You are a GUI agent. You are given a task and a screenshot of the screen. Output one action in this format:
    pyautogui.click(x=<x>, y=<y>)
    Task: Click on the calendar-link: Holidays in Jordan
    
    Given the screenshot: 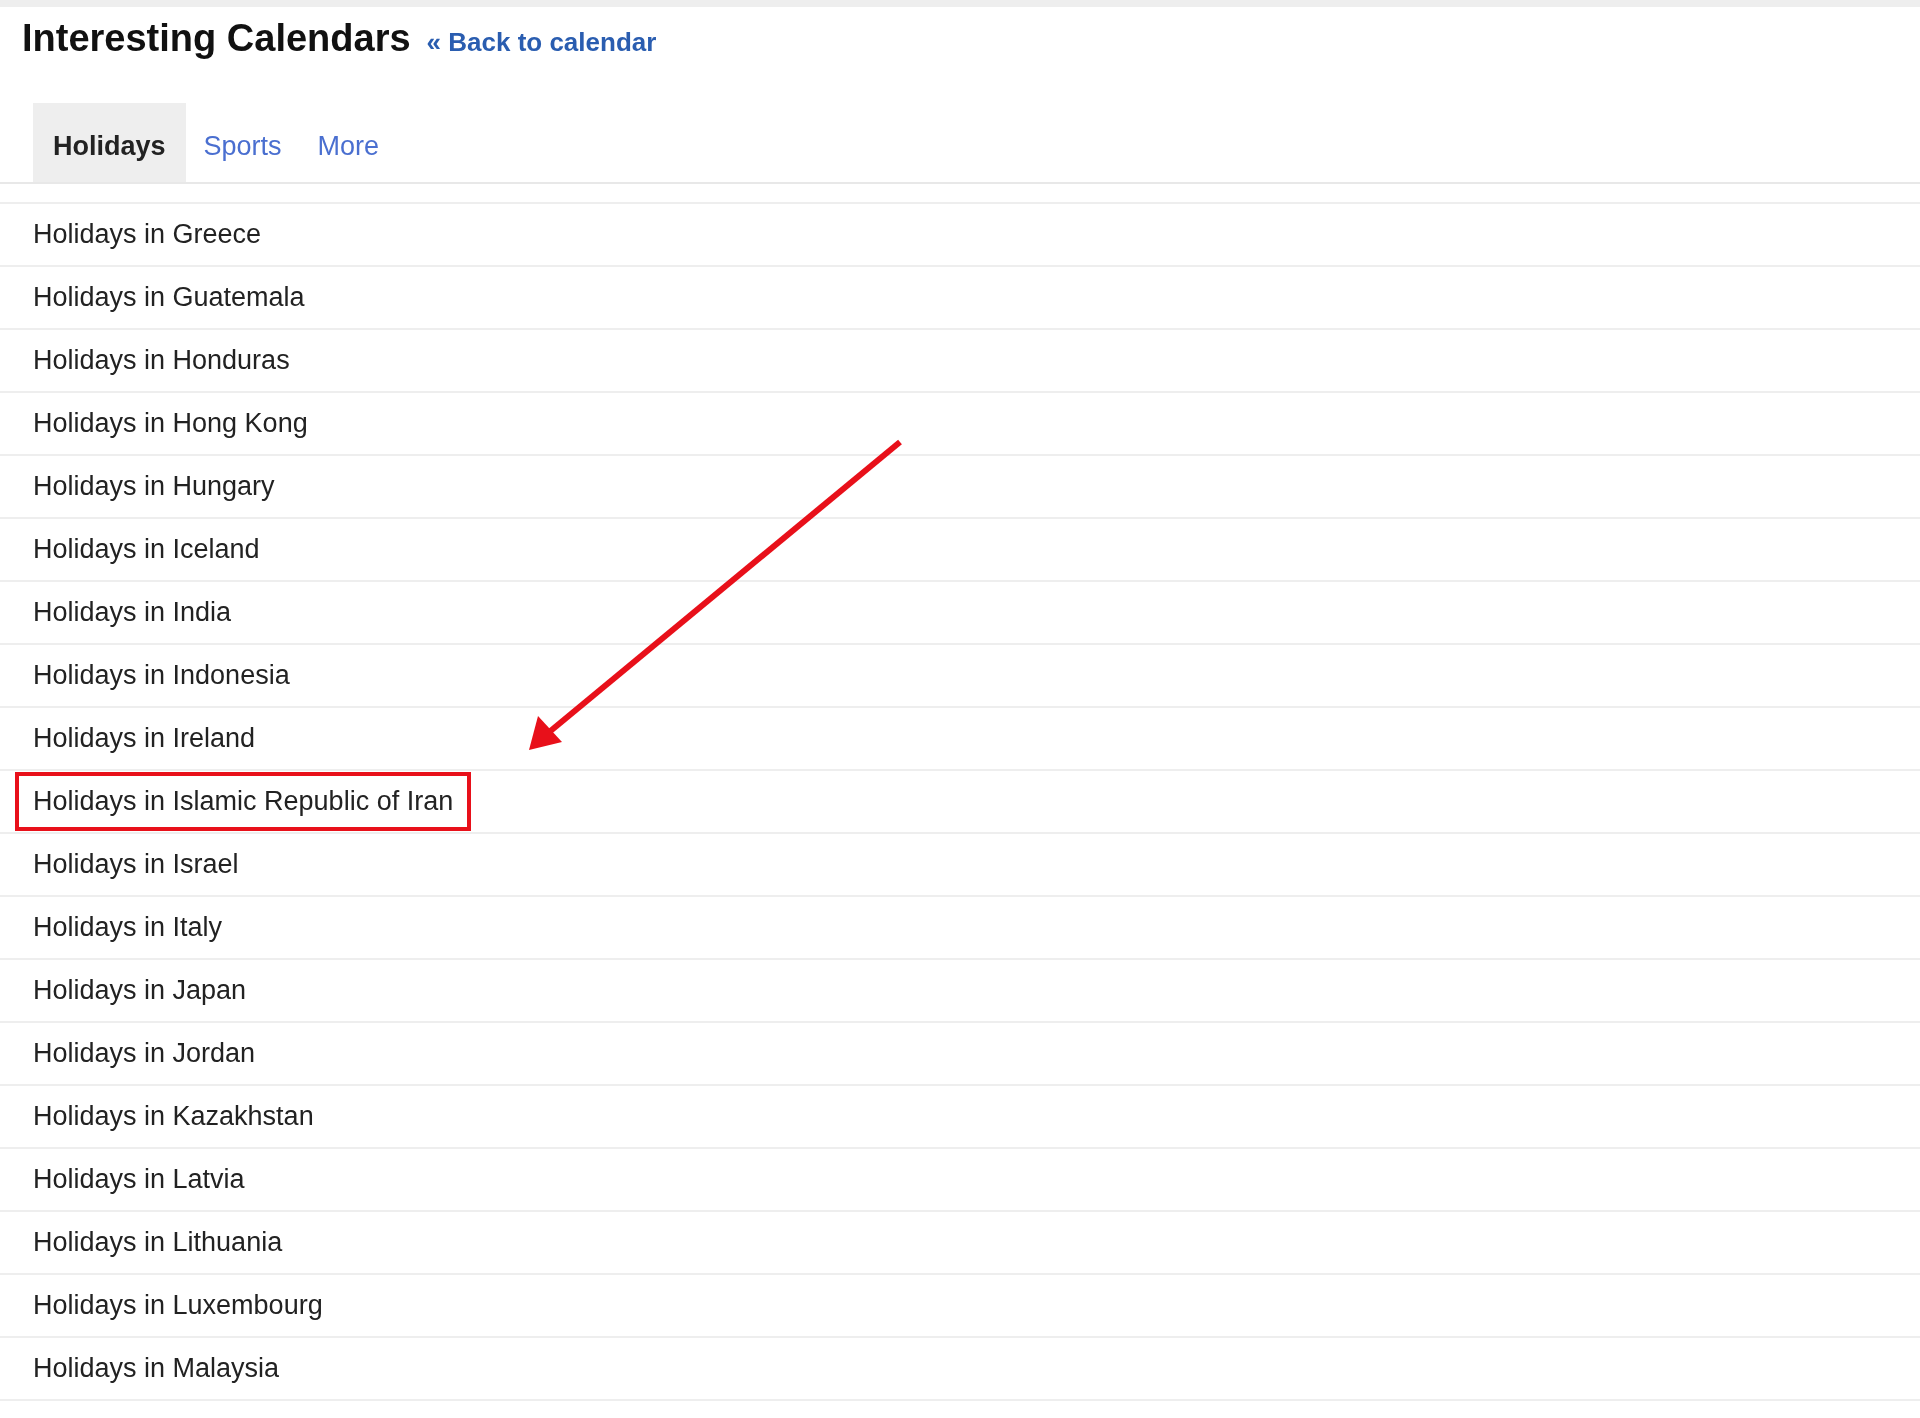 What is the action you would take?
    pyautogui.click(x=144, y=1053)
    